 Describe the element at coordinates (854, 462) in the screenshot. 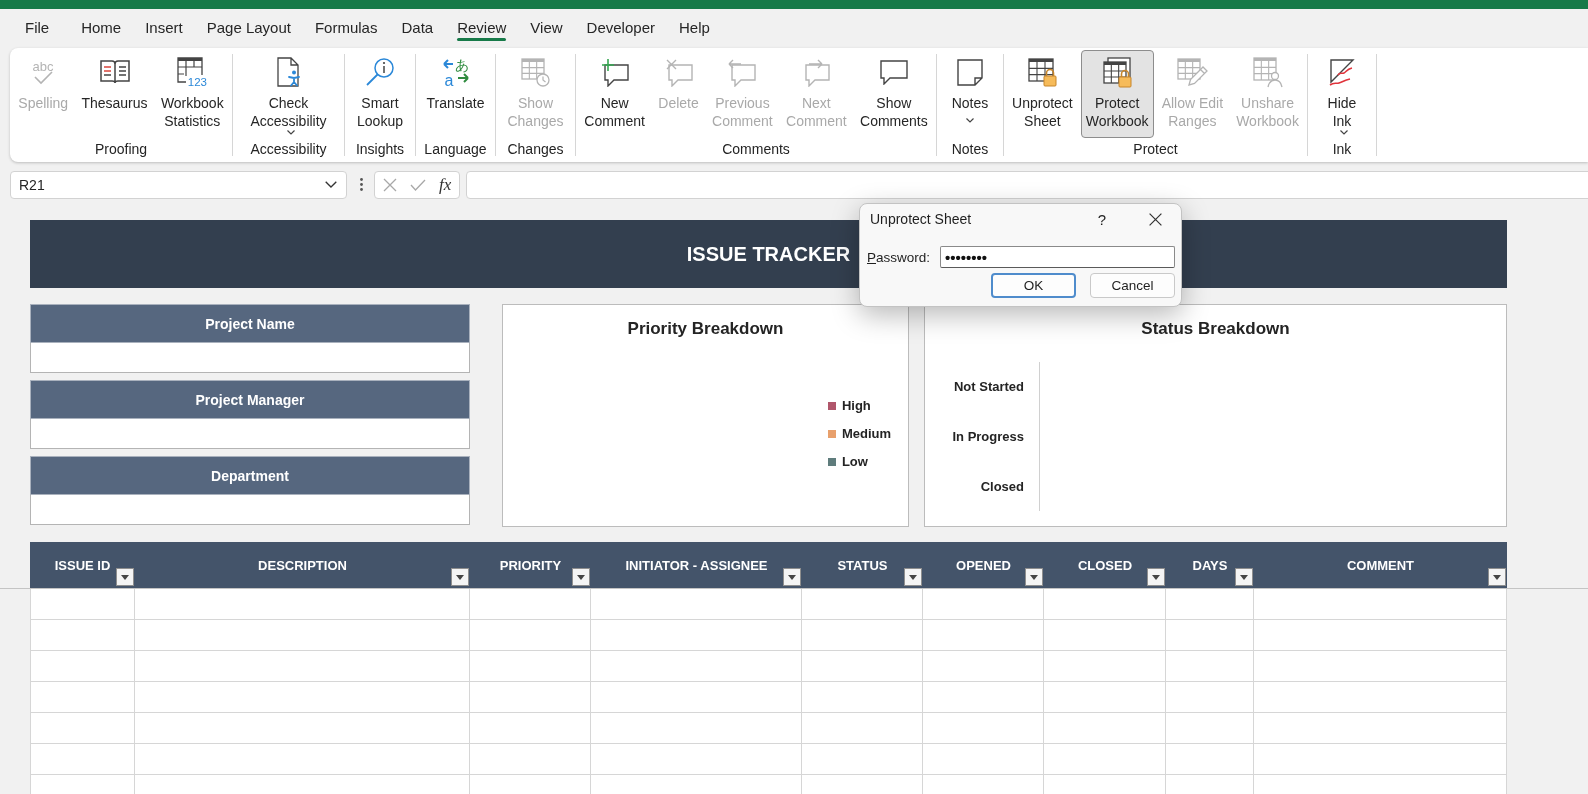

I see `legend-label: Low` at that location.